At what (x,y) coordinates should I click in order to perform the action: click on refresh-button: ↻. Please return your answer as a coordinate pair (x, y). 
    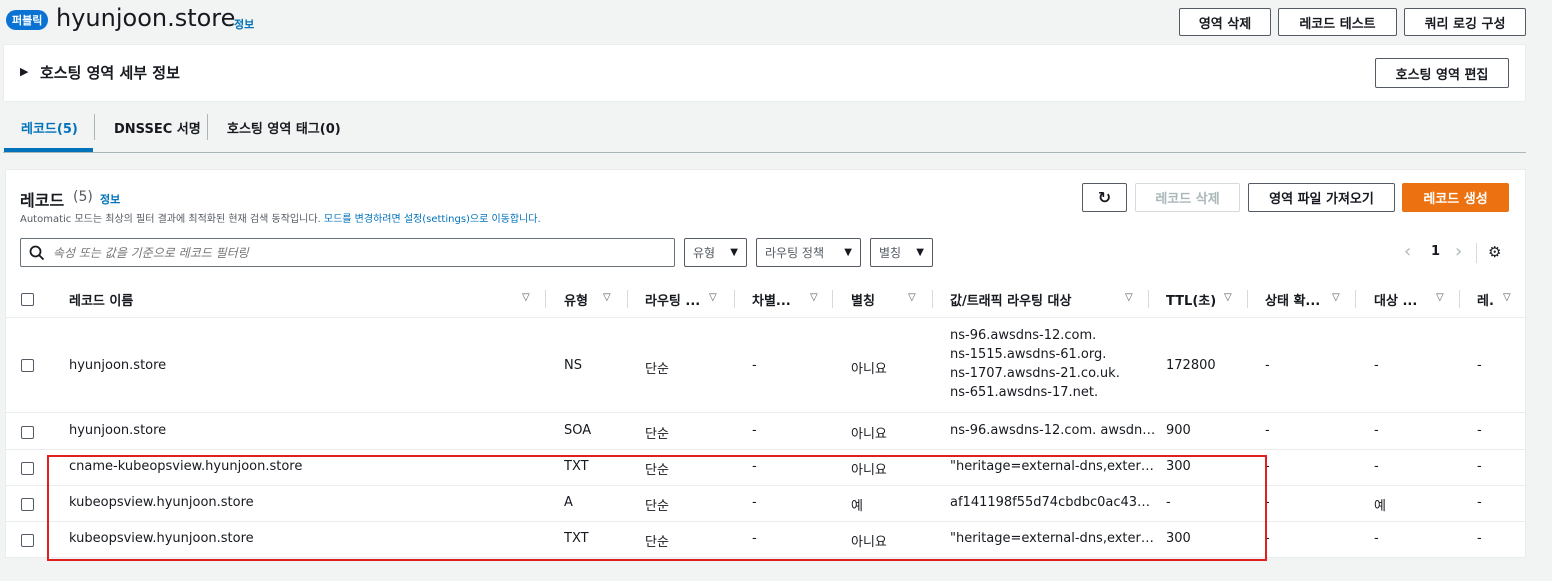
    Looking at the image, I should click on (1104, 197).